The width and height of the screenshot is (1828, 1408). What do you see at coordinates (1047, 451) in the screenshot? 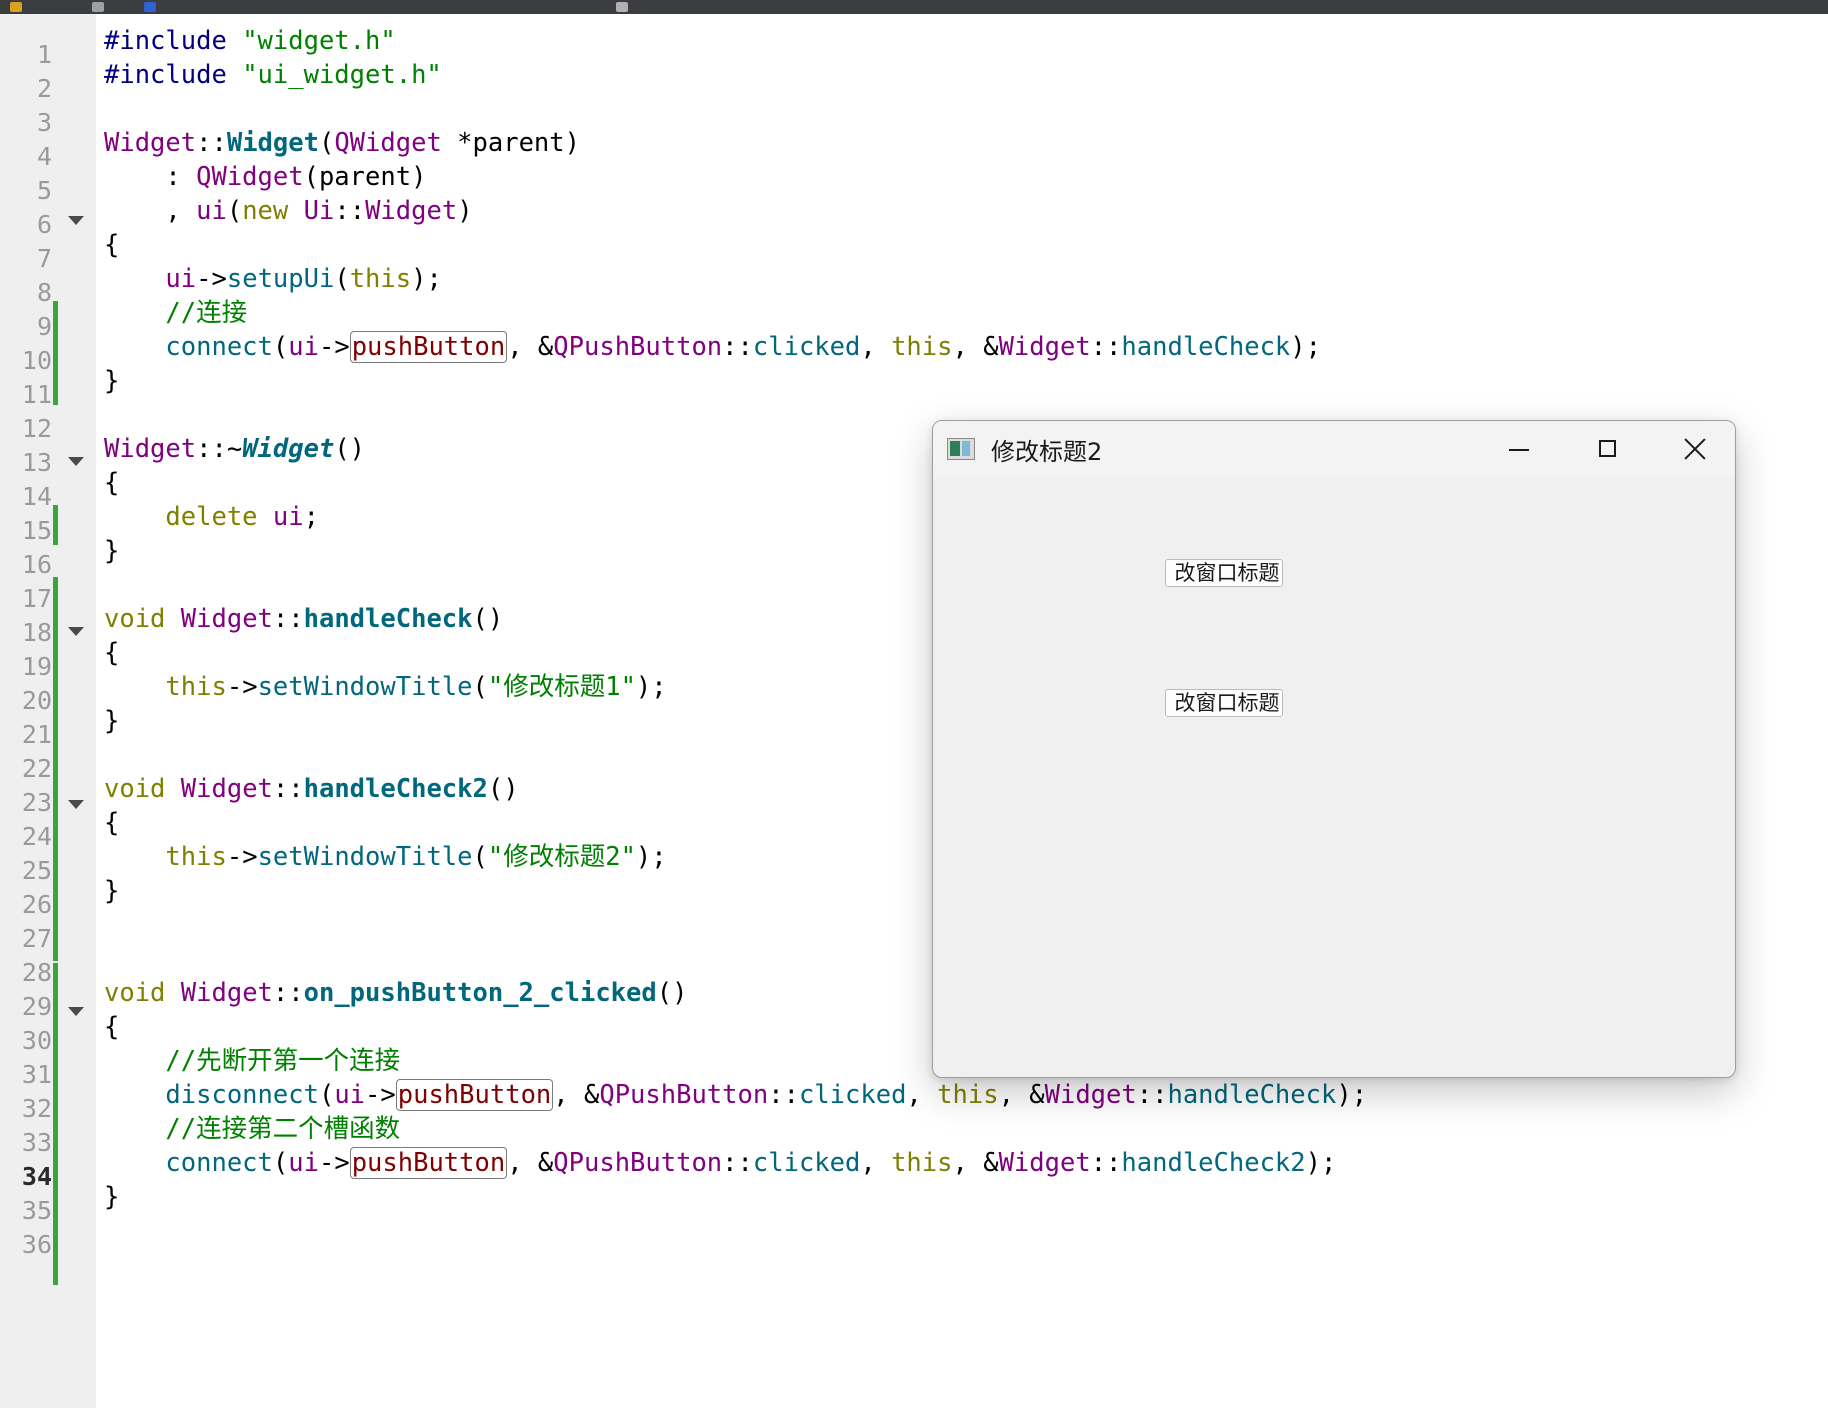
I see `window-title: 修改标题2` at bounding box center [1047, 451].